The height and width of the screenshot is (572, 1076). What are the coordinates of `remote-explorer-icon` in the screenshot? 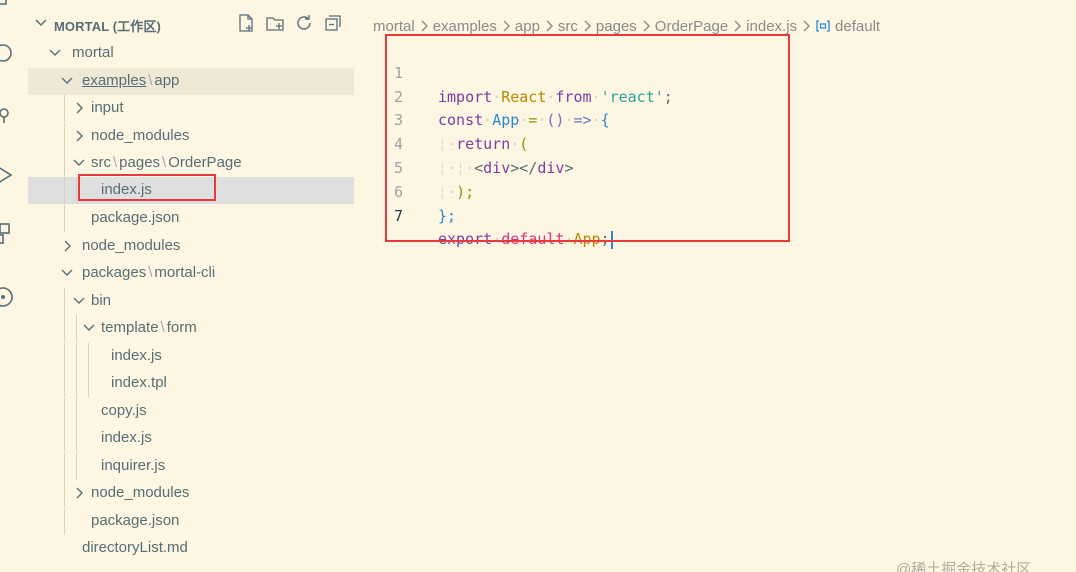 It's located at (7, 297).